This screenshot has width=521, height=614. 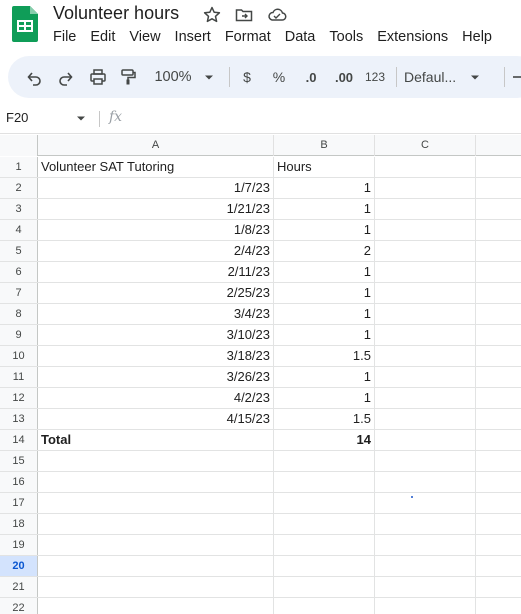 What do you see at coordinates (19, 566) in the screenshot?
I see `row-header: 20` at bounding box center [19, 566].